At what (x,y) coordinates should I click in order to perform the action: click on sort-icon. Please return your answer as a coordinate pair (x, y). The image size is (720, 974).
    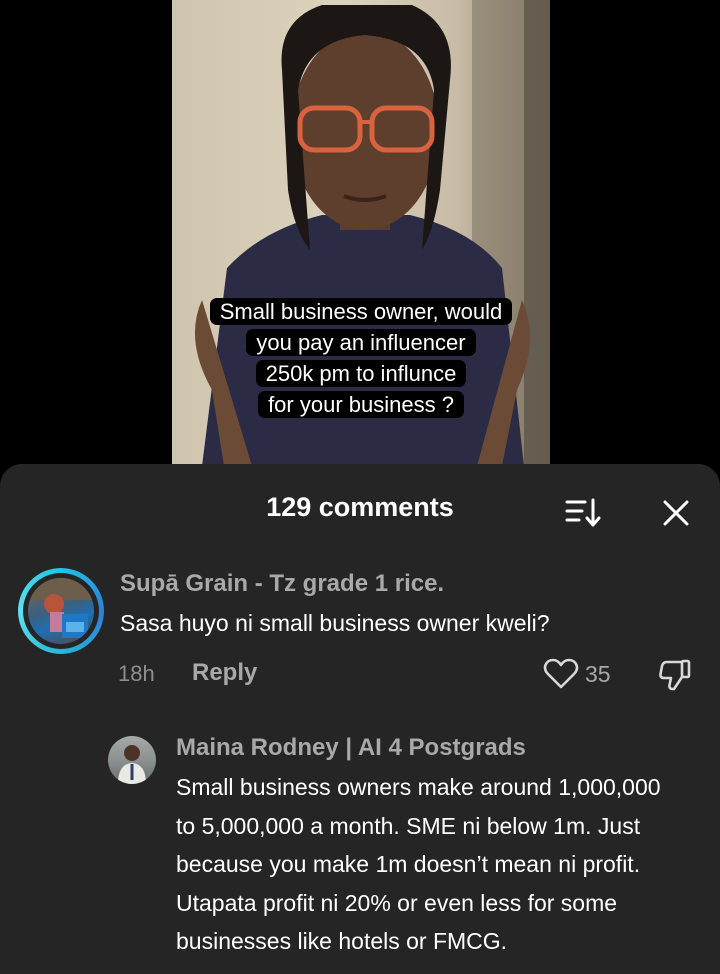
    Looking at the image, I should click on (583, 512).